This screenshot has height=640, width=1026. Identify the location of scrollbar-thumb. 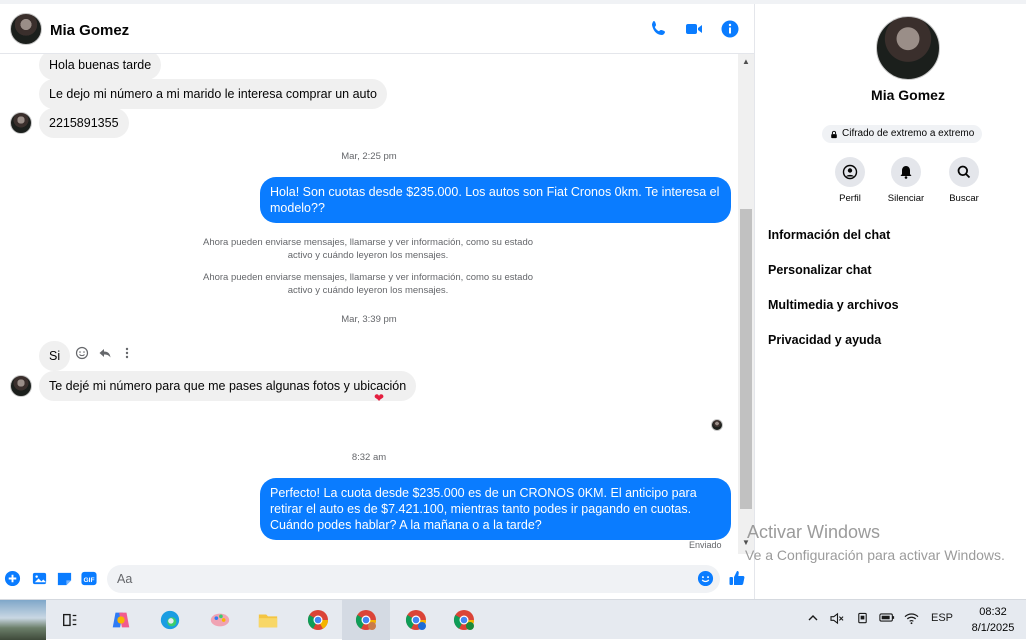
(746, 359).